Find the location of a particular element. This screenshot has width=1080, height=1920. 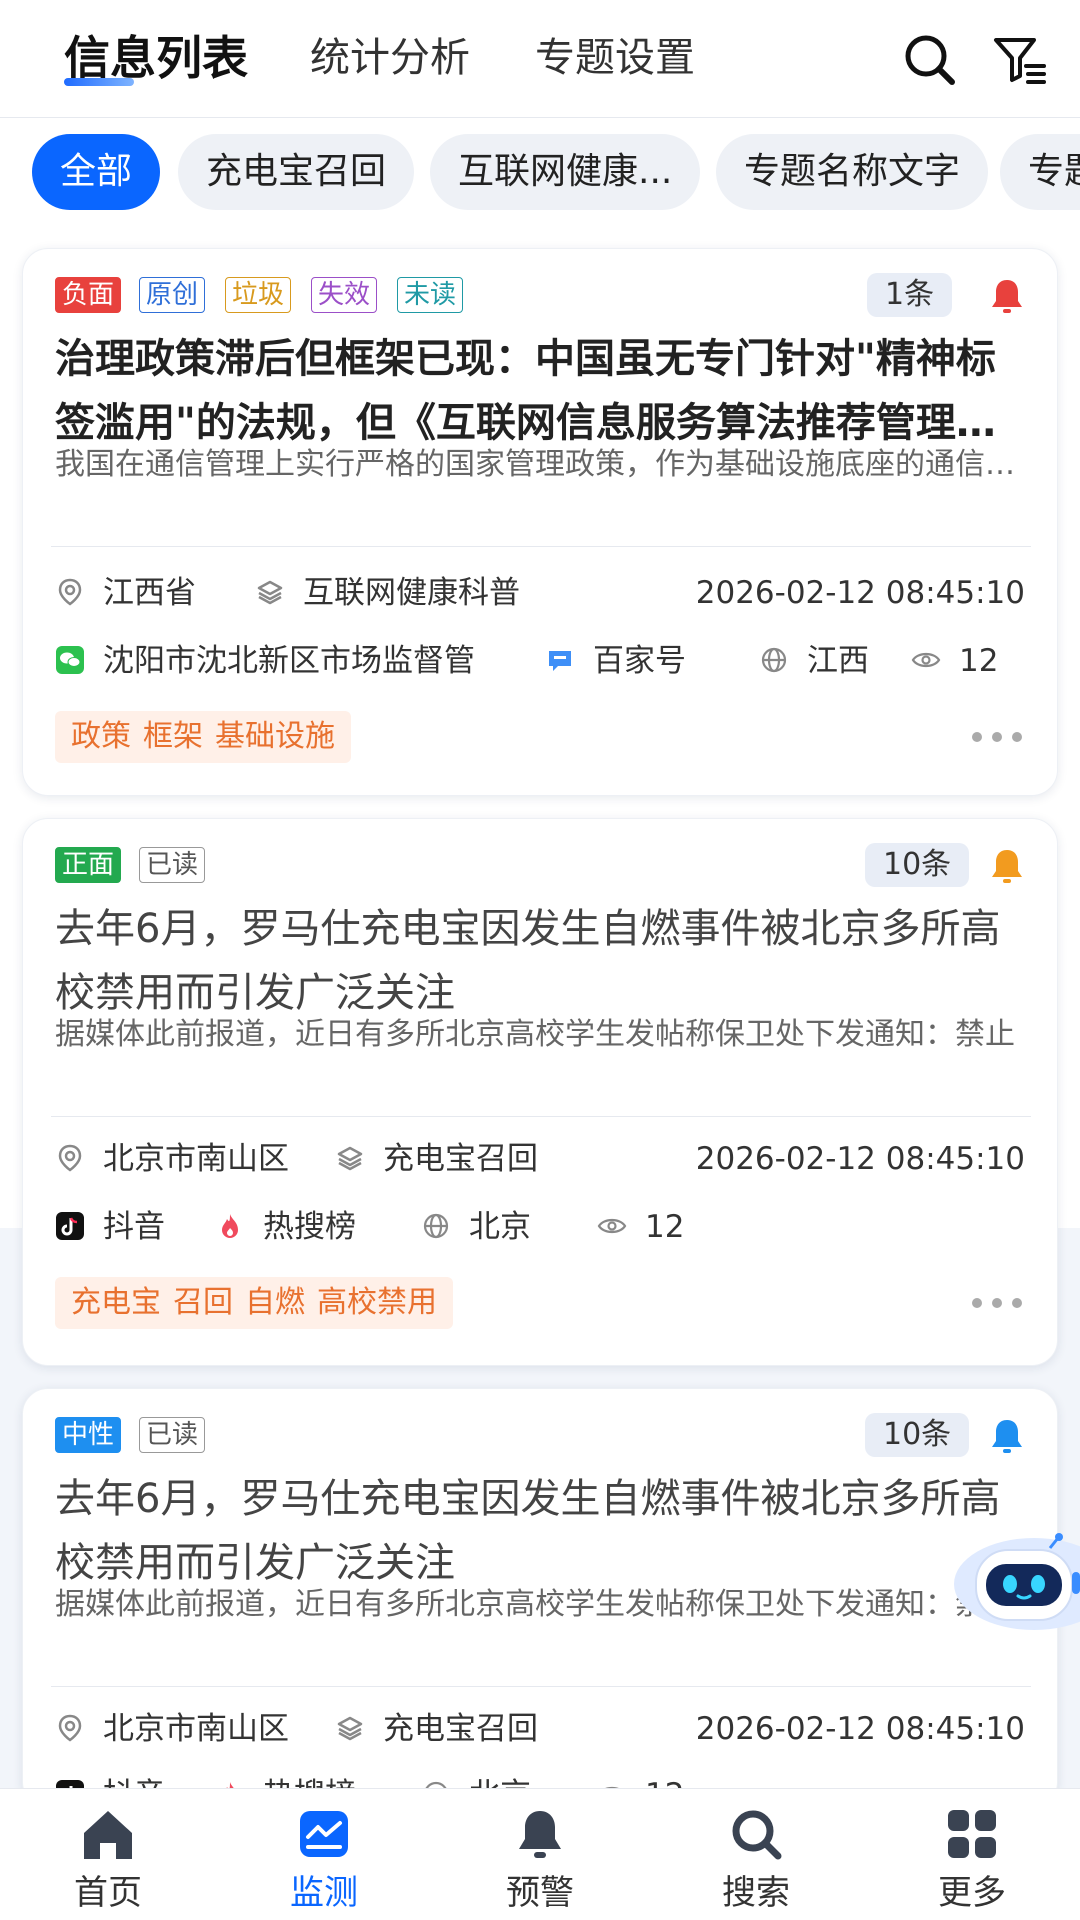

topic-meta: 充电宝召回 is located at coordinates (436, 1729).